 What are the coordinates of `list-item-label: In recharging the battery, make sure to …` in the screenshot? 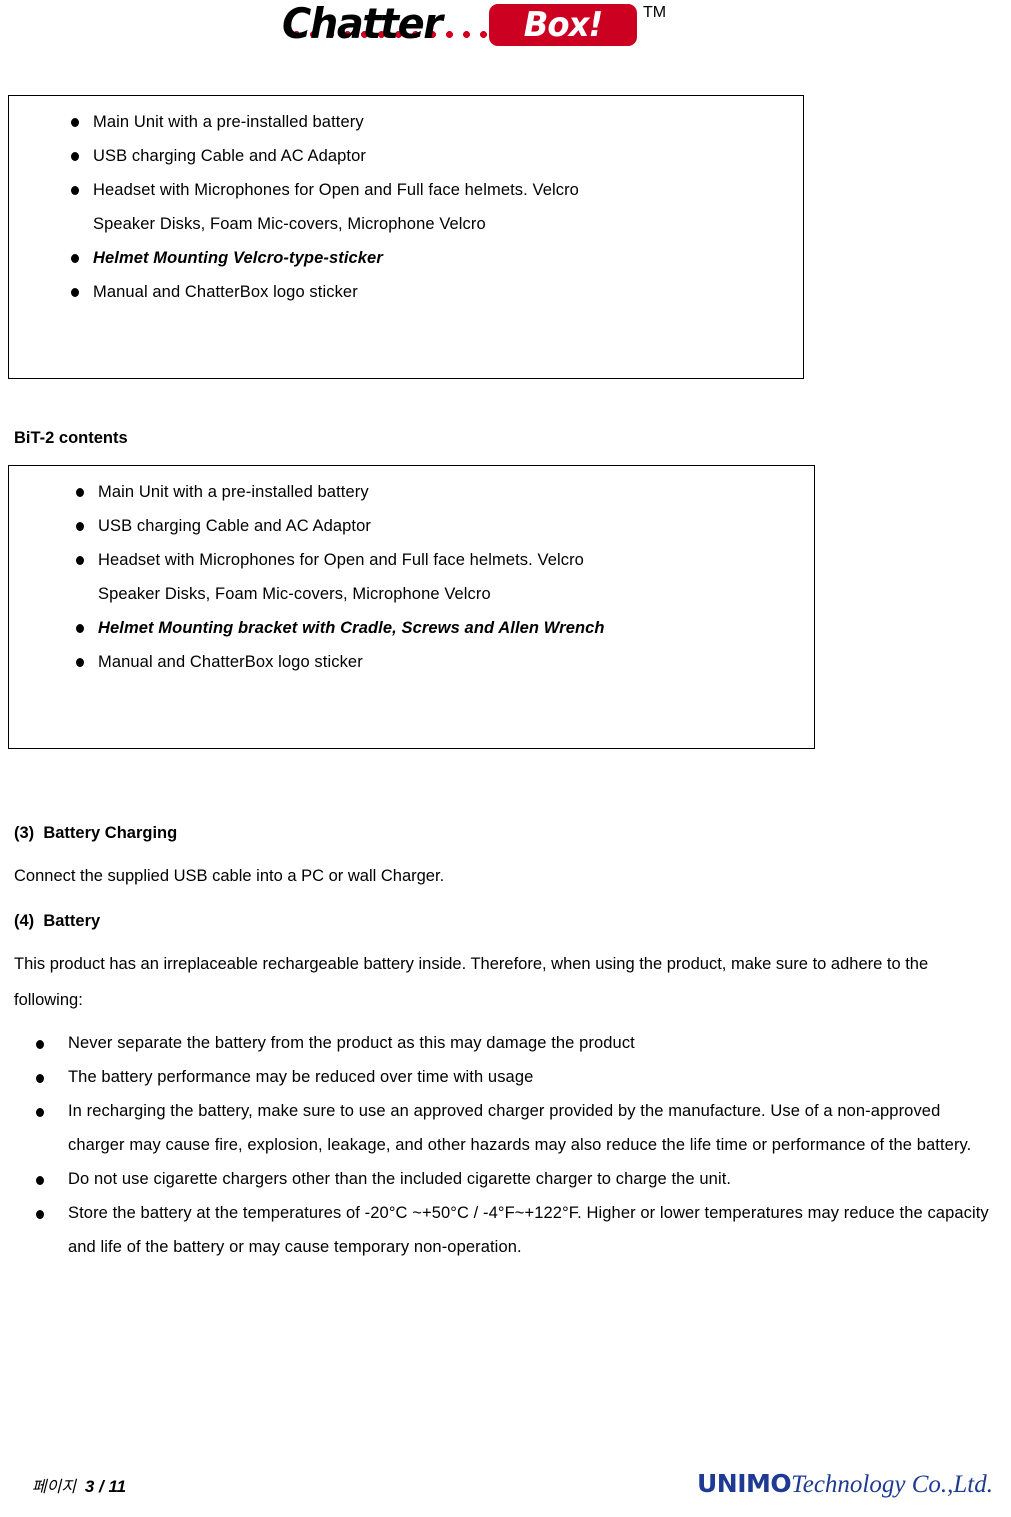 It's located at (520, 1128).